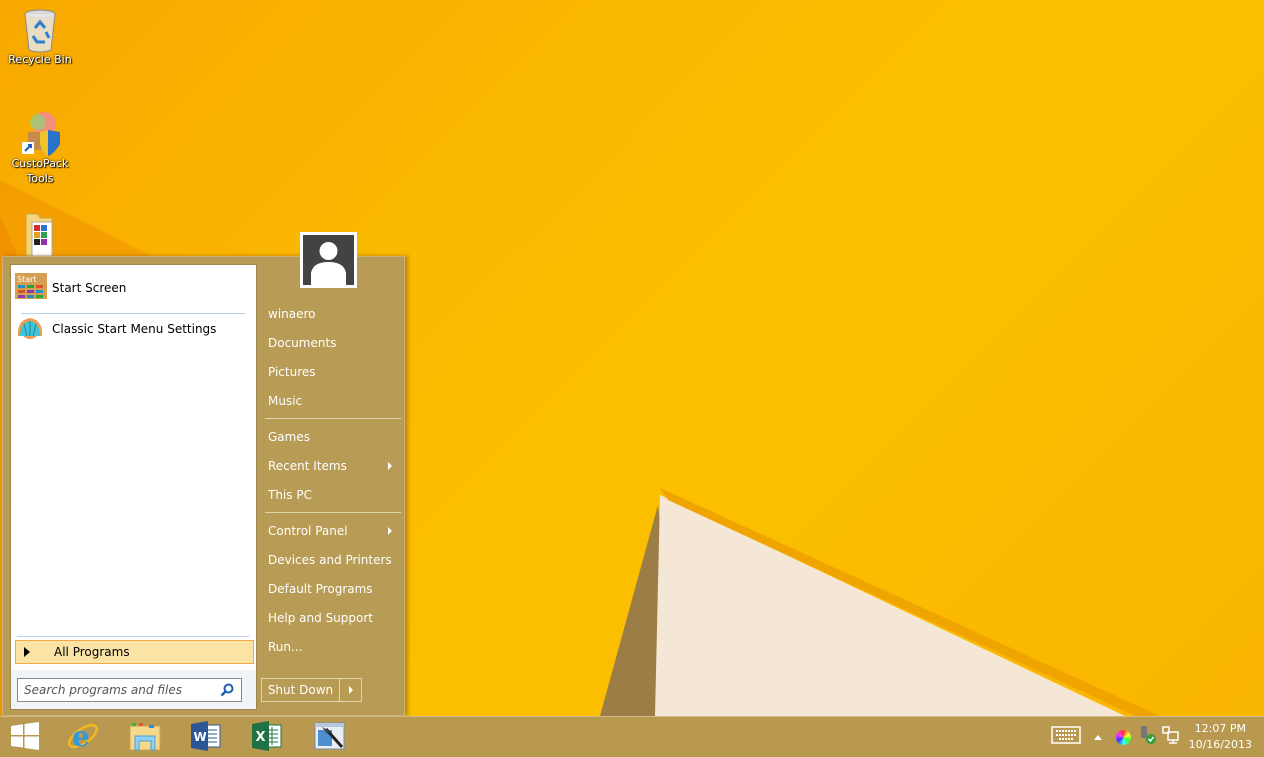  I want to click on search-box, so click(129, 690).